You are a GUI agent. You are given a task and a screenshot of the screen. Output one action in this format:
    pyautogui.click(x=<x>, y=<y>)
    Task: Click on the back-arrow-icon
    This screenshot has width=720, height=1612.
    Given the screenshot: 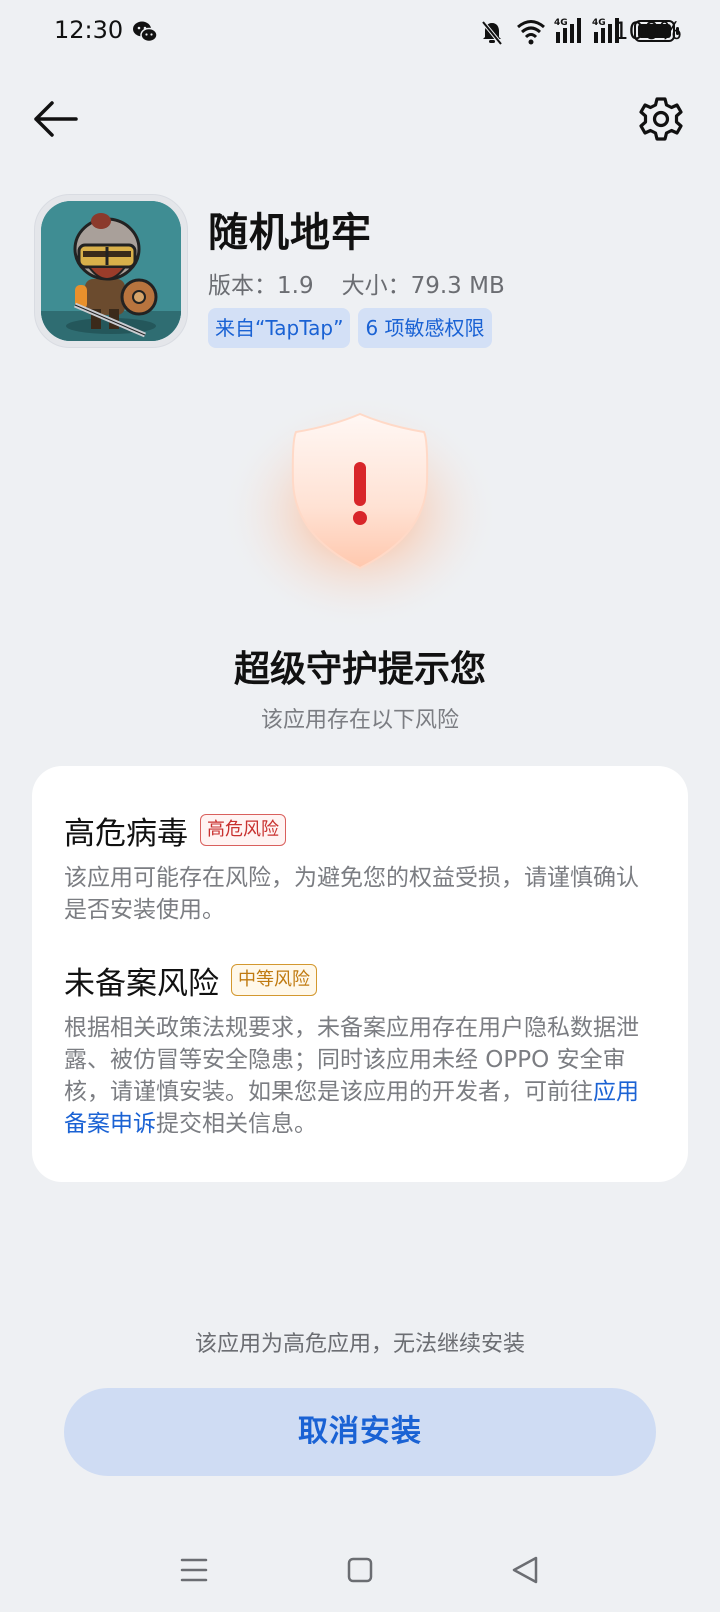 What is the action you would take?
    pyautogui.click(x=56, y=119)
    